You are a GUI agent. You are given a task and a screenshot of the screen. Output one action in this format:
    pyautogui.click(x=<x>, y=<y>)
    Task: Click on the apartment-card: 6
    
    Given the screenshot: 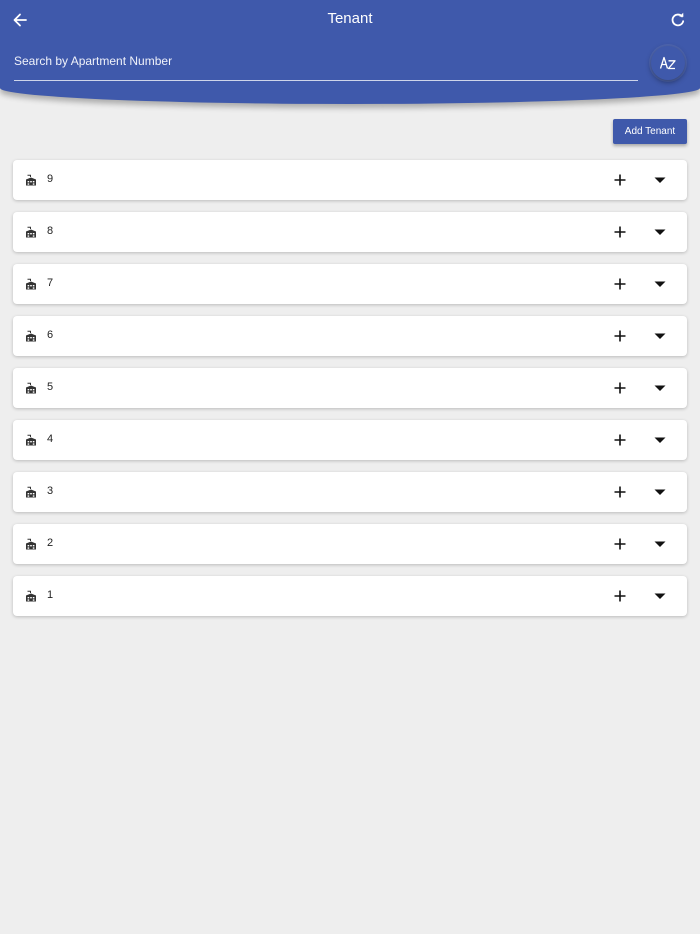 What is the action you would take?
    pyautogui.click(x=350, y=336)
    